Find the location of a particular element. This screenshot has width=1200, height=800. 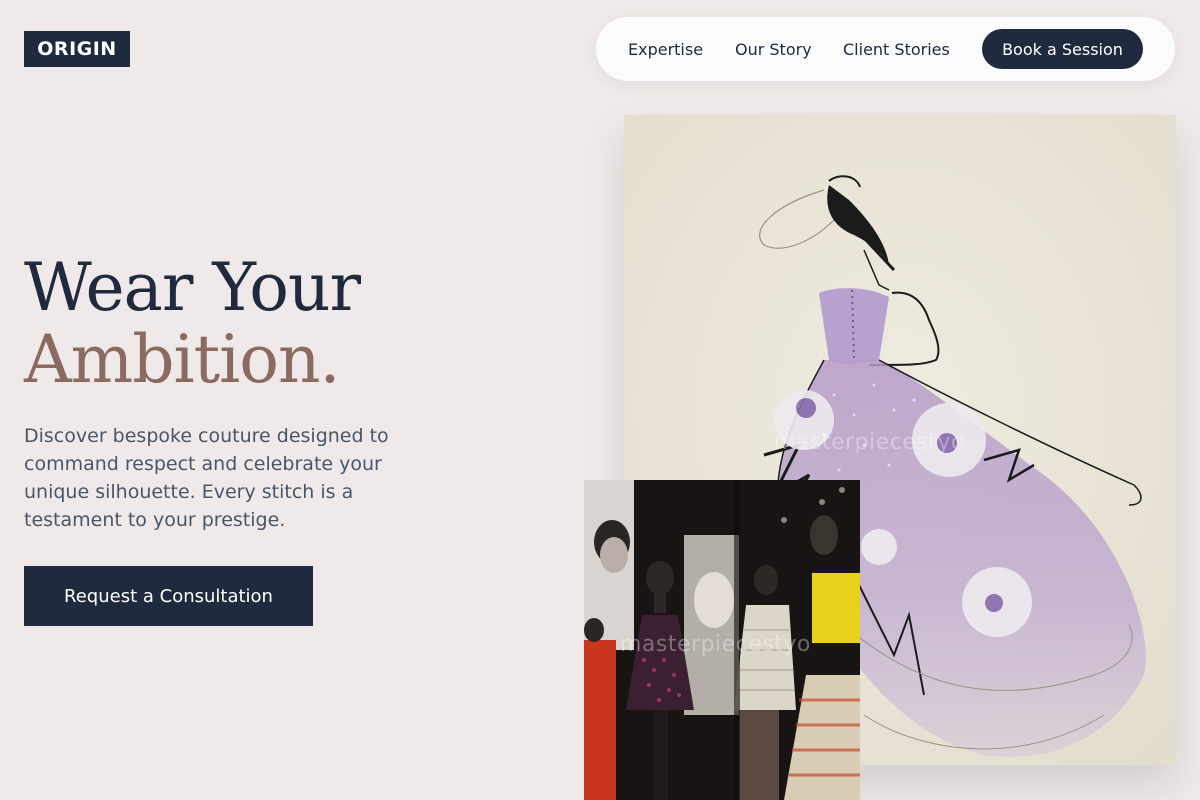

nav-link-expertise: Expertise is located at coordinates (665, 49).